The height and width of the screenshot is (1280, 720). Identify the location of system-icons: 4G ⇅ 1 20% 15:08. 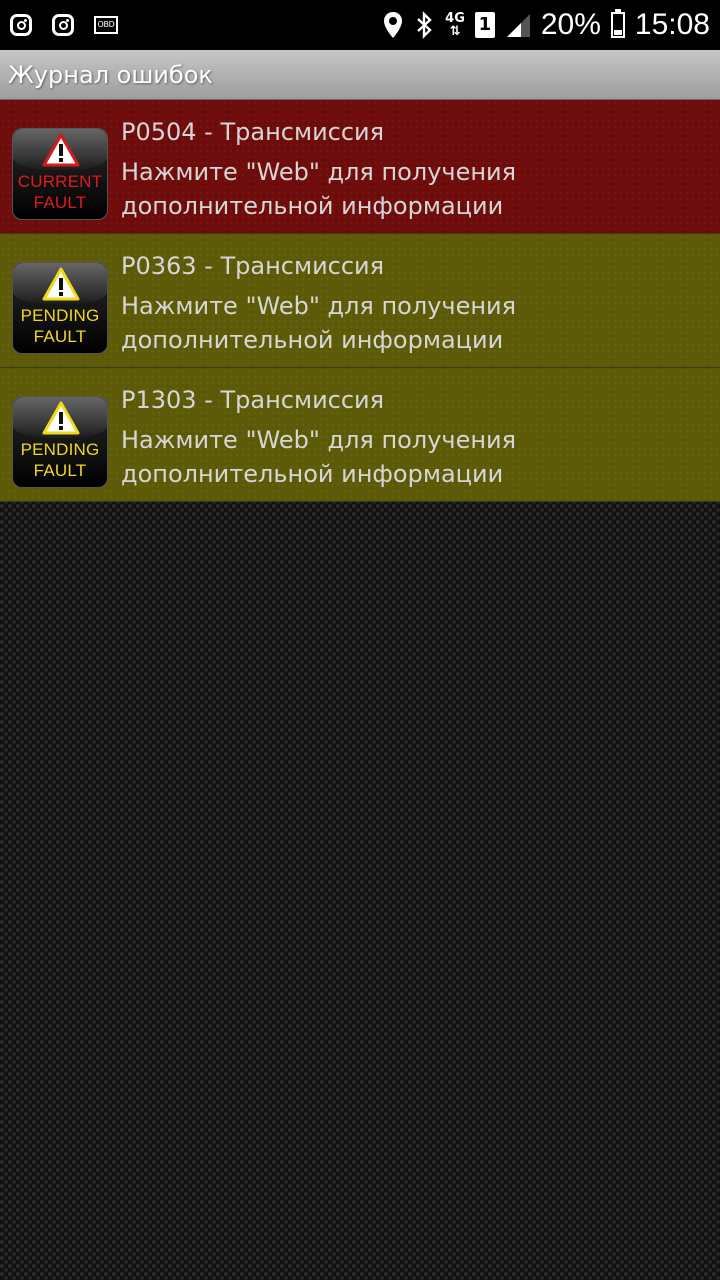
(546, 25).